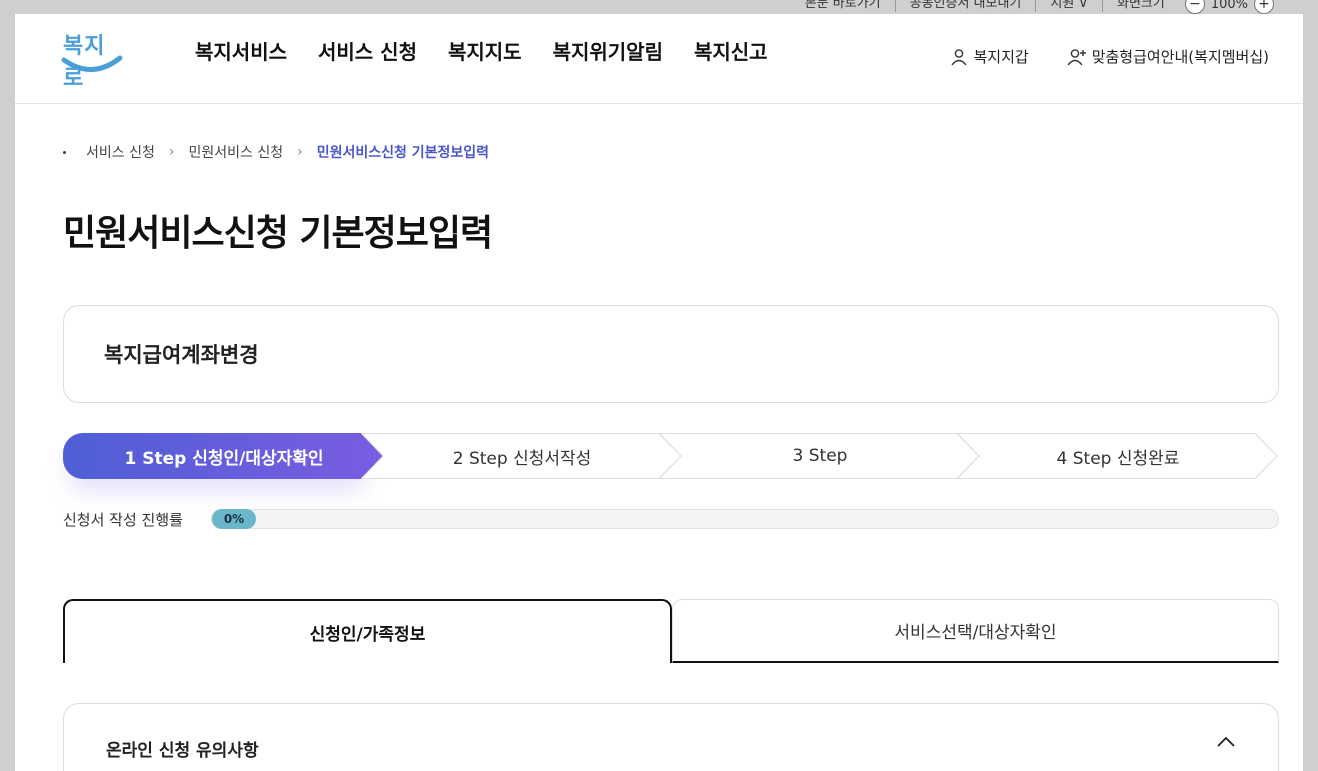 The image size is (1318, 771). Describe the element at coordinates (1194, 7) in the screenshot. I see `zoom-out-button: −` at that location.